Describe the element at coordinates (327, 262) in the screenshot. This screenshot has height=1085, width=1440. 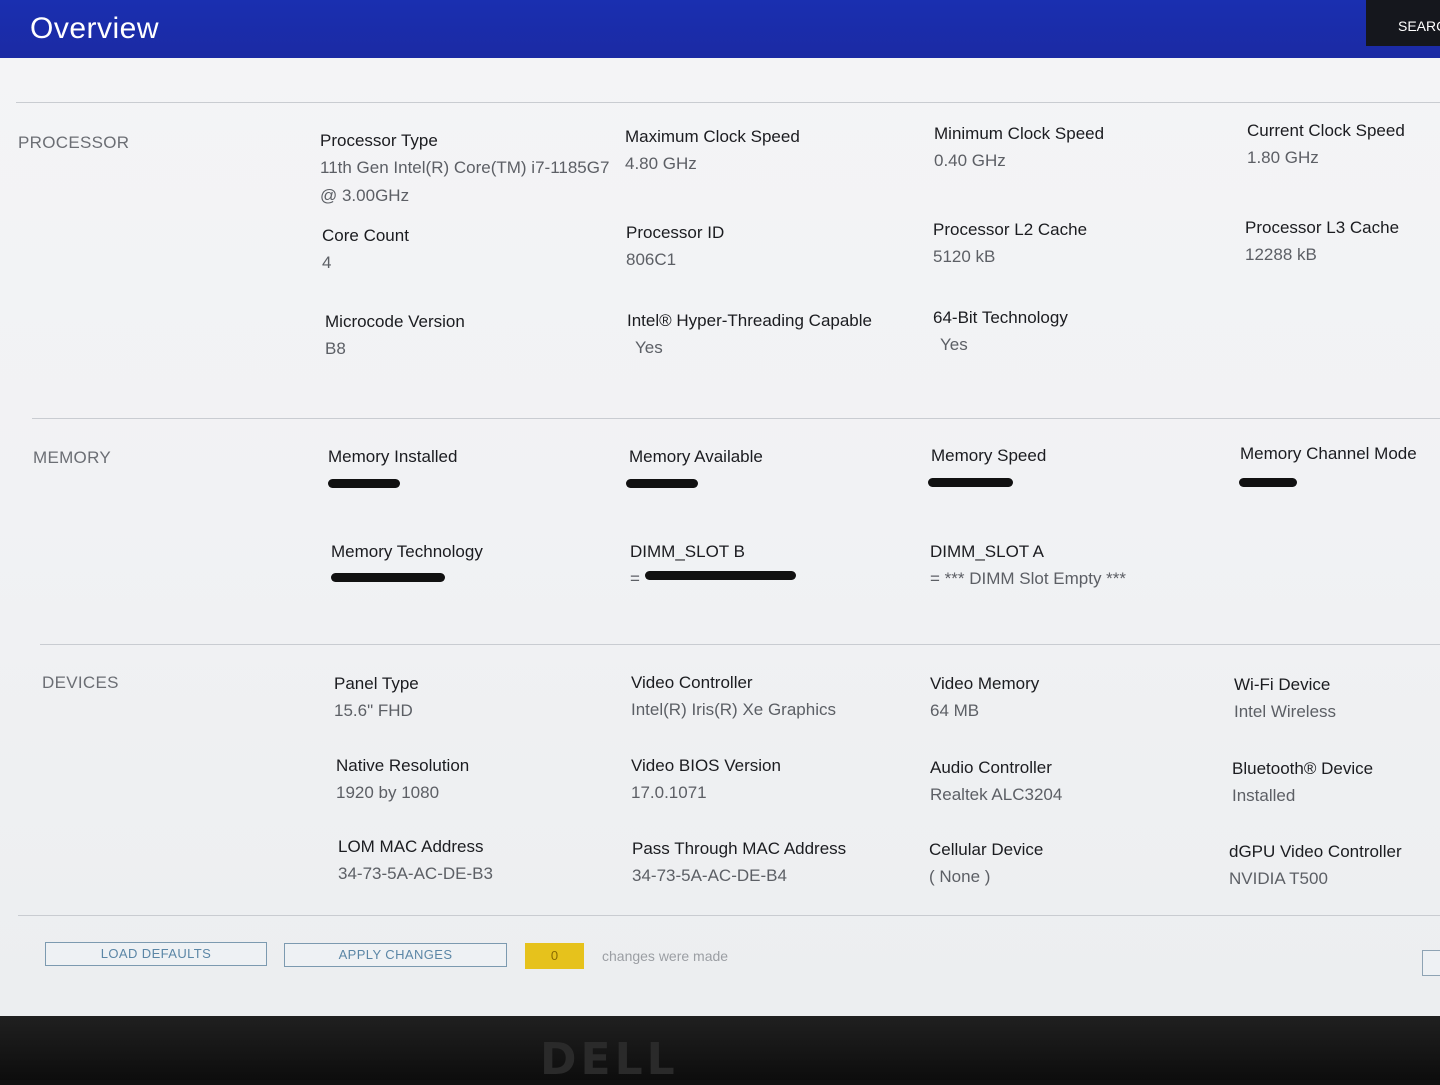
I see `field-value: 4` at that location.